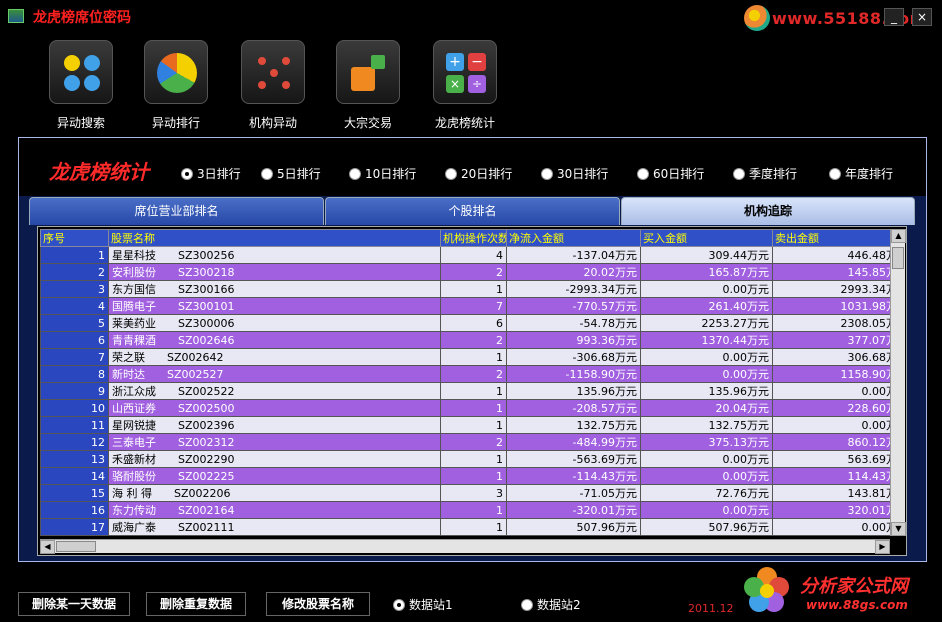  Describe the element at coordinates (465, 323) in the screenshot. I see `table-row: 5莱美药业 SZ300006 6-54.78万元2253.27万元2308.05万` at that location.